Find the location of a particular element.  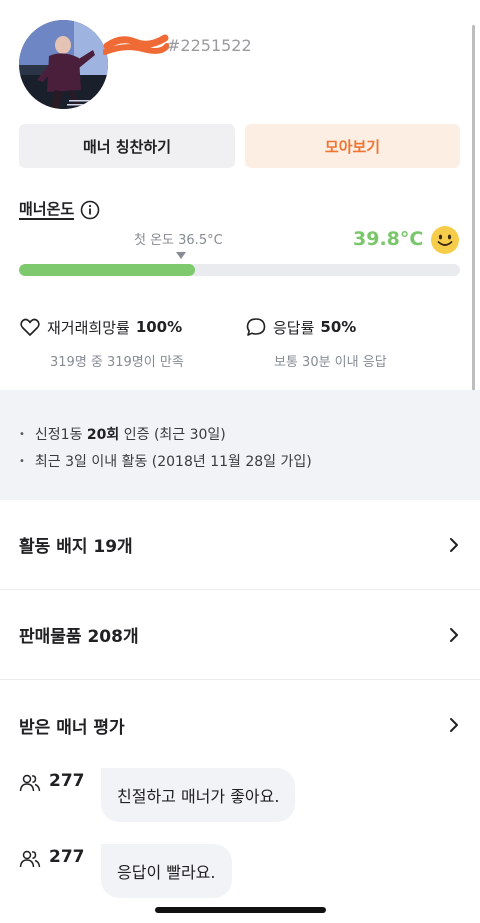

manner-temp-title: 매너온도 is located at coordinates (59, 210).